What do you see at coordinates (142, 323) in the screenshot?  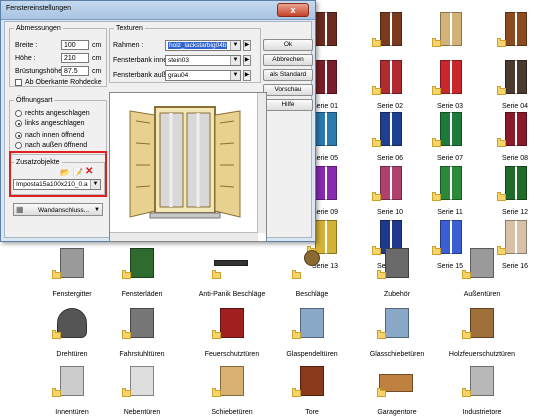 I see `elevator-door-icon` at bounding box center [142, 323].